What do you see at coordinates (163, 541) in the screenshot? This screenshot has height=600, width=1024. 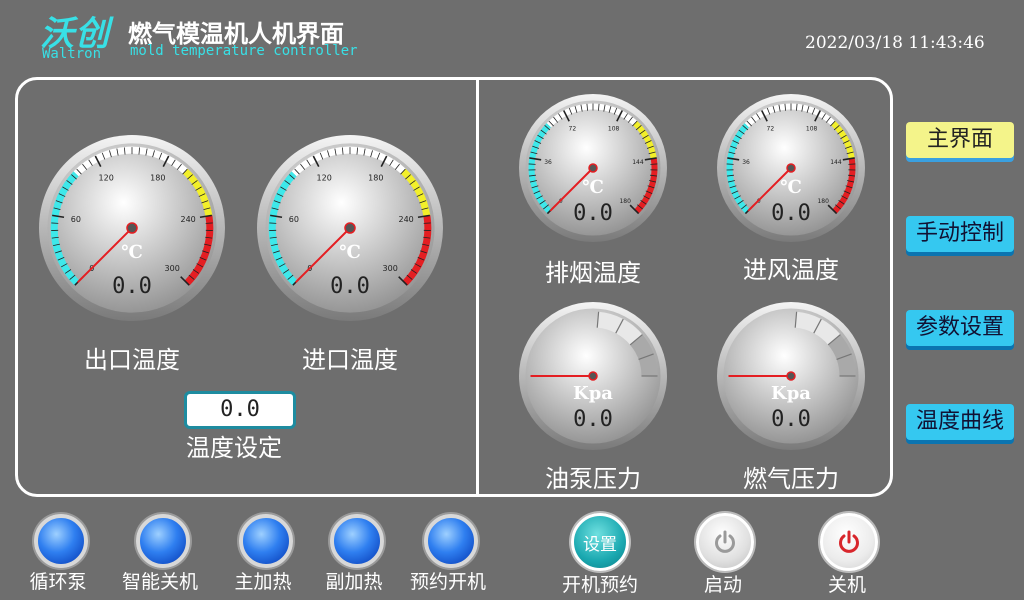 I see `smart-shutdown-indicator` at bounding box center [163, 541].